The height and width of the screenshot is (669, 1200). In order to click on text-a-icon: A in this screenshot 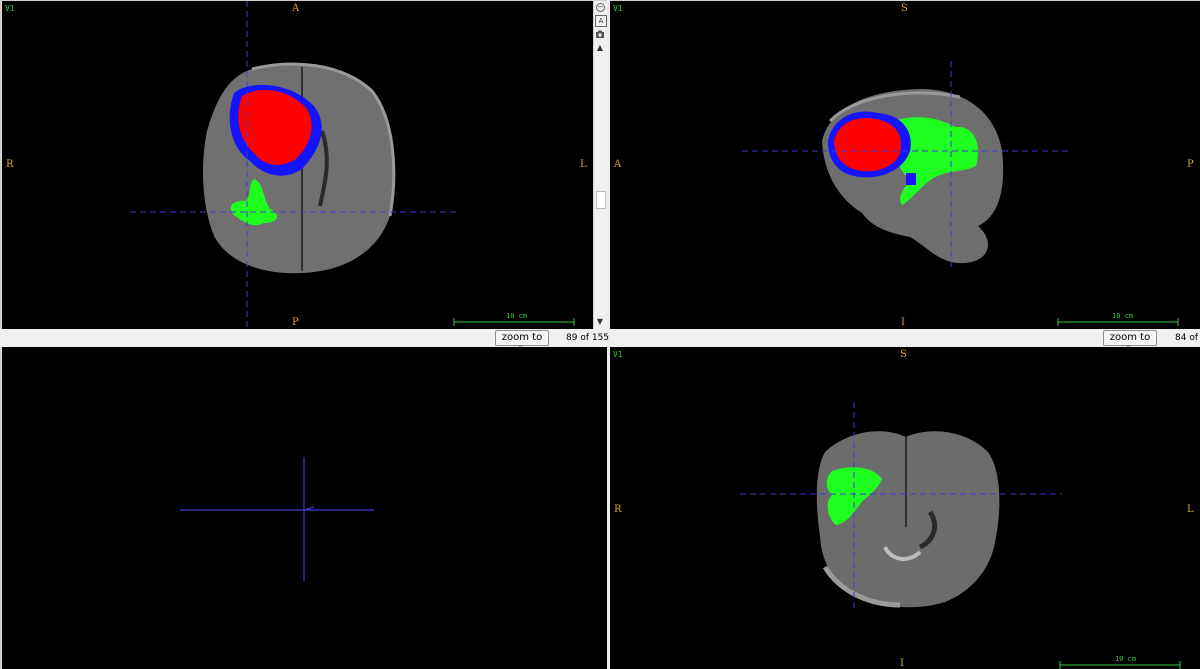, I will do `click(601, 21)`.